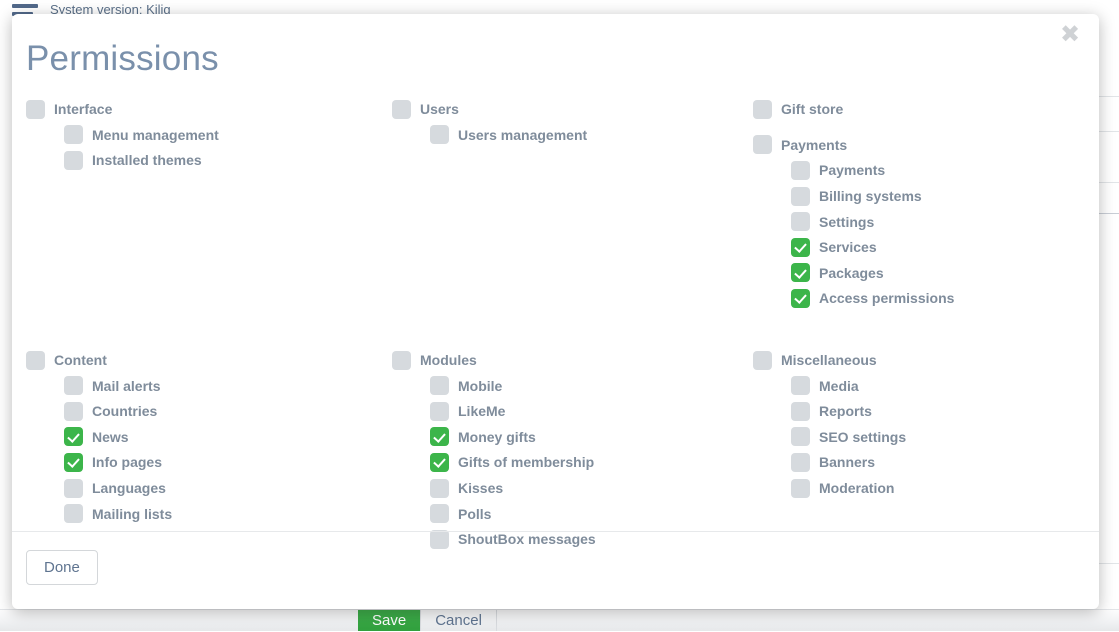  What do you see at coordinates (73, 437) in the screenshot?
I see `checkbox-news` at bounding box center [73, 437].